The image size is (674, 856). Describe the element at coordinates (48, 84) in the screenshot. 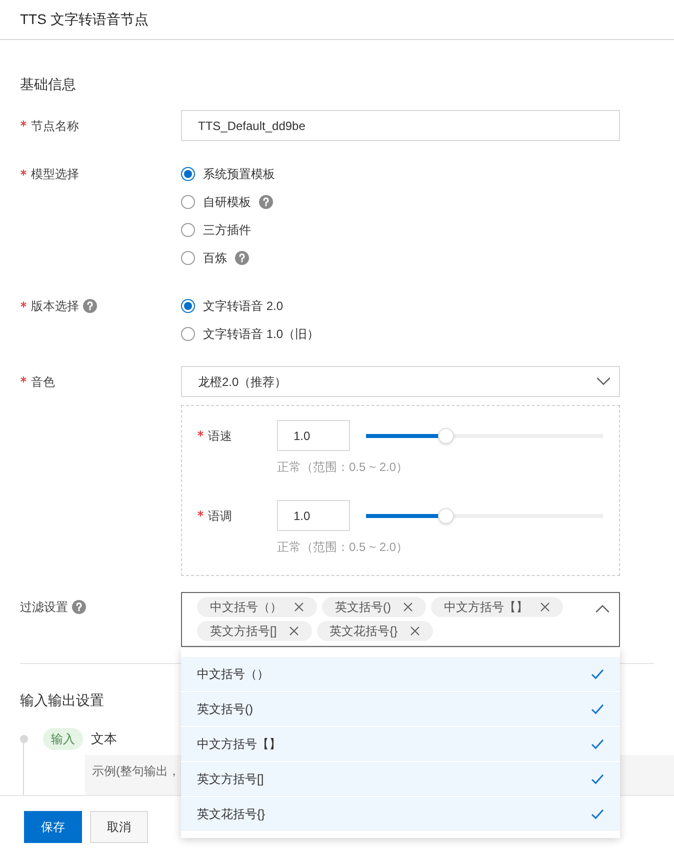

I see `section-title: 基础信息` at that location.